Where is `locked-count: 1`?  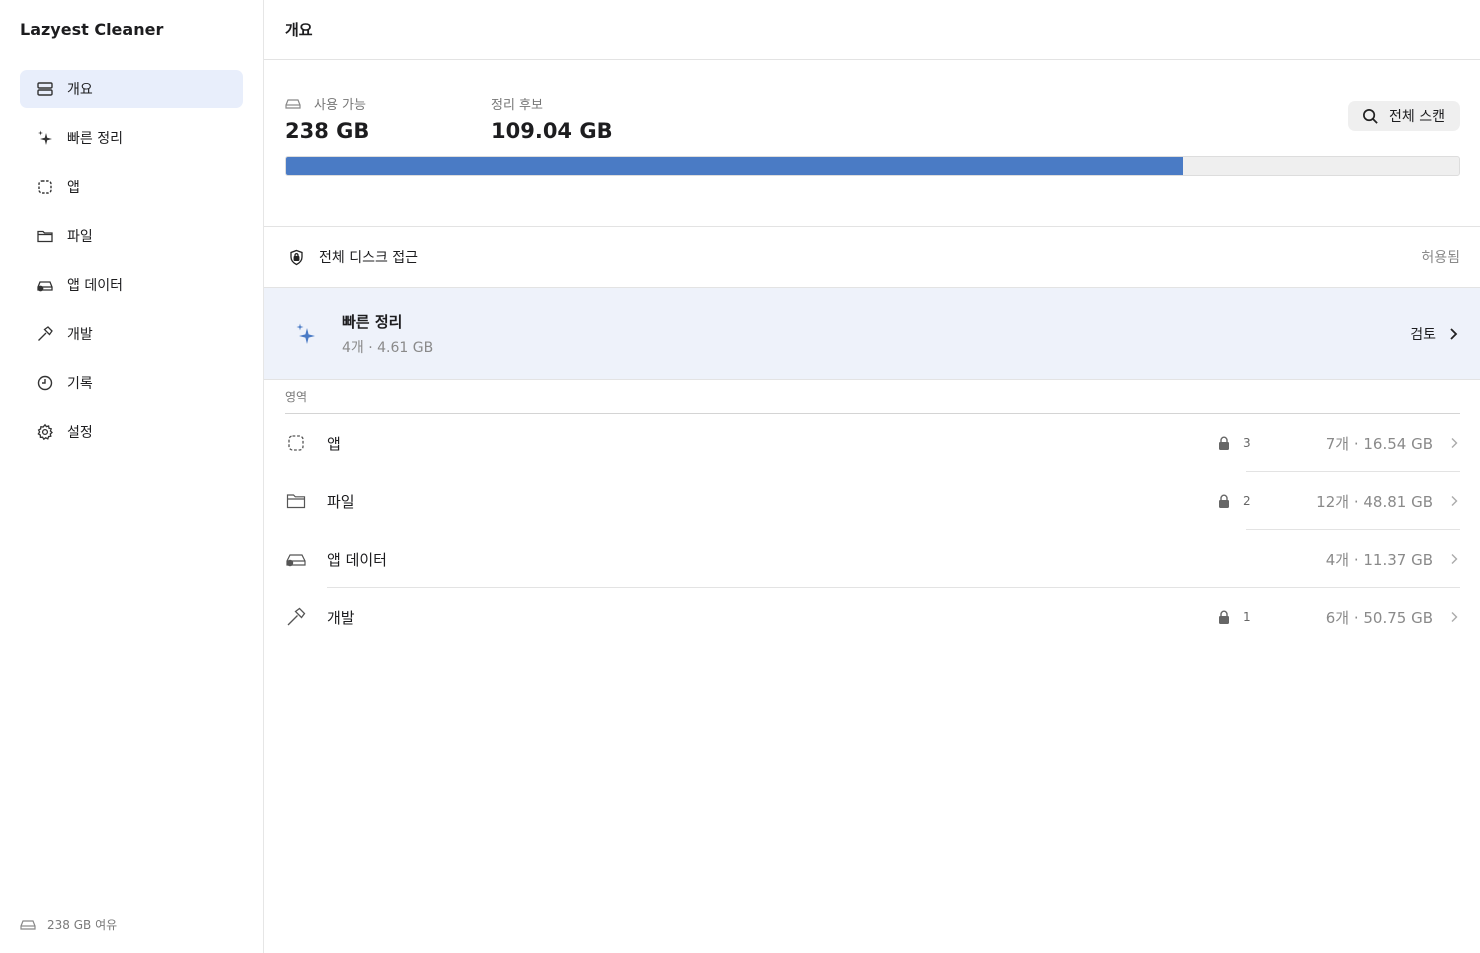 locked-count: 1 is located at coordinates (1247, 617).